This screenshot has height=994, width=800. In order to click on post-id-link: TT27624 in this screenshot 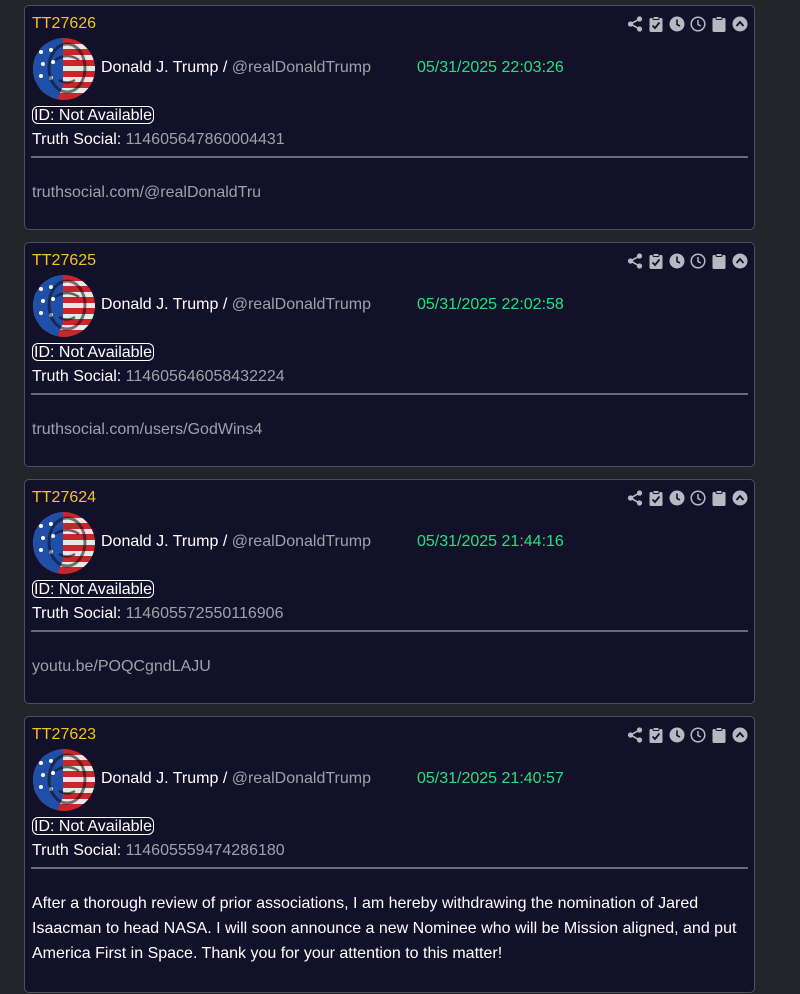, I will do `click(64, 498)`.